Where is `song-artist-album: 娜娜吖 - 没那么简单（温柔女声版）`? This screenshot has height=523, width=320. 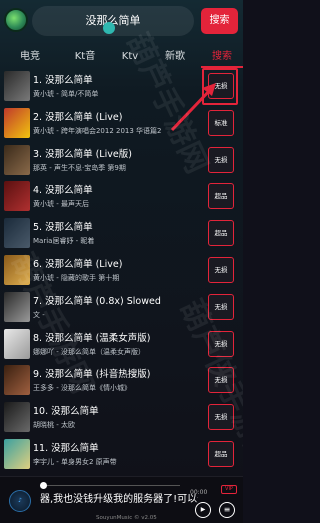
song-artist-album: 娜娜吖 - 没那么简单（温柔女声版） is located at coordinates (89, 351).